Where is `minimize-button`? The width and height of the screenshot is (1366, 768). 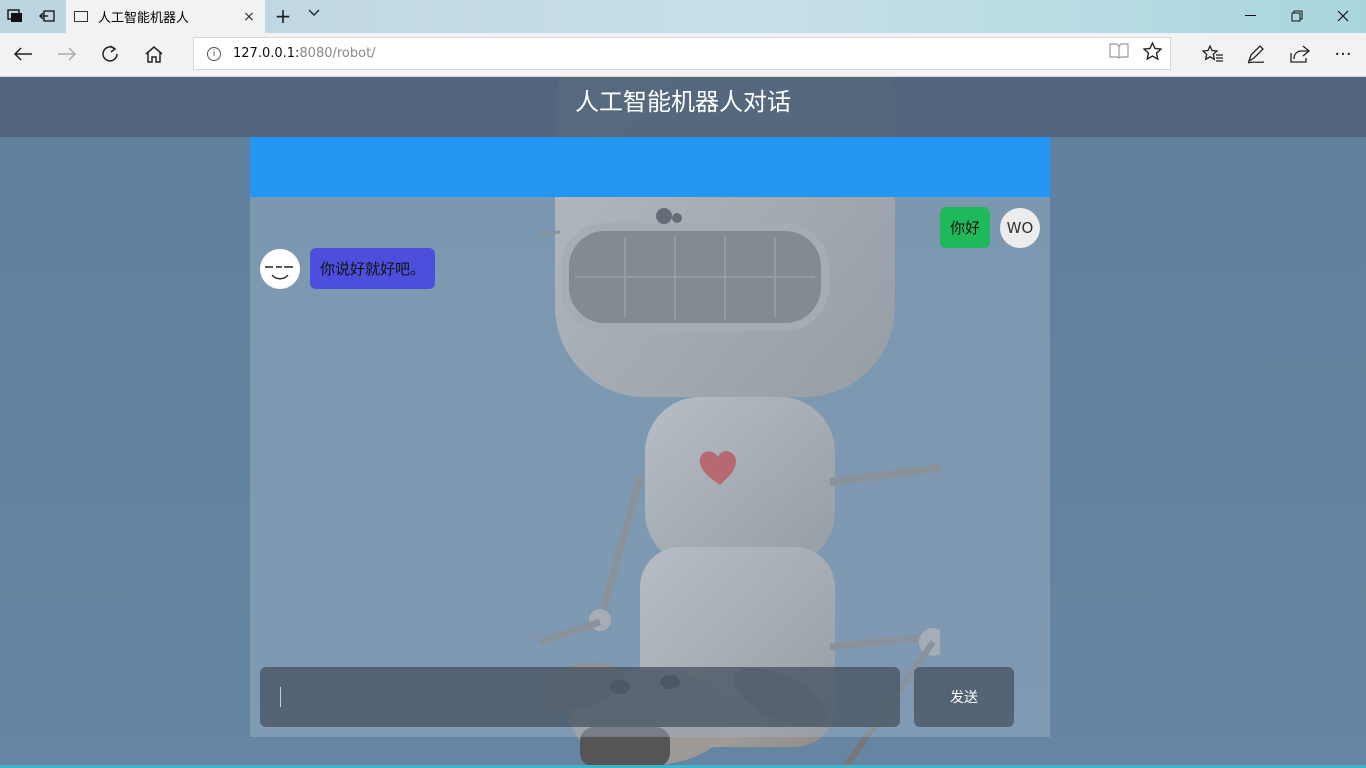 minimize-button is located at coordinates (1251, 16).